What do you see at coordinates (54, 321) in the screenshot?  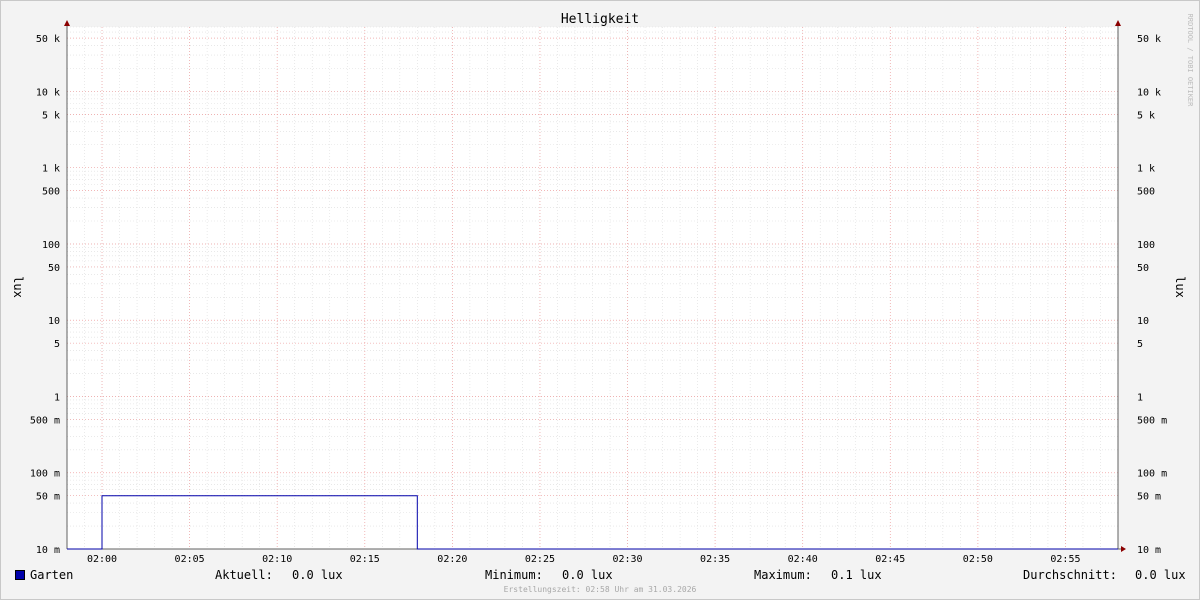 I see `y-tick-label-left: 10` at bounding box center [54, 321].